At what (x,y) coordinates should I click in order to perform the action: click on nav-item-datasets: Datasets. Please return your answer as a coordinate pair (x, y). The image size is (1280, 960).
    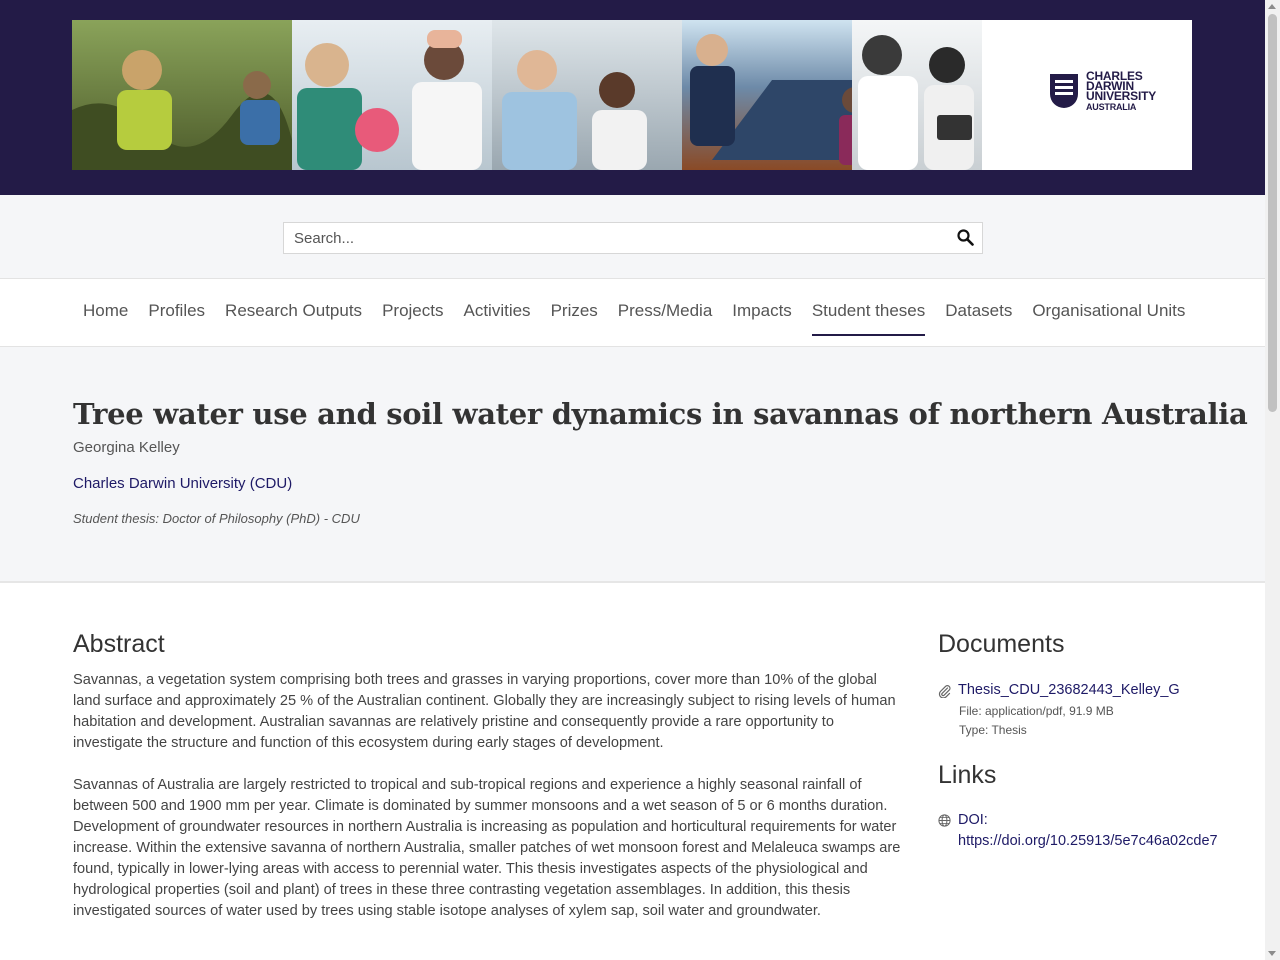
    Looking at the image, I should click on (978, 312).